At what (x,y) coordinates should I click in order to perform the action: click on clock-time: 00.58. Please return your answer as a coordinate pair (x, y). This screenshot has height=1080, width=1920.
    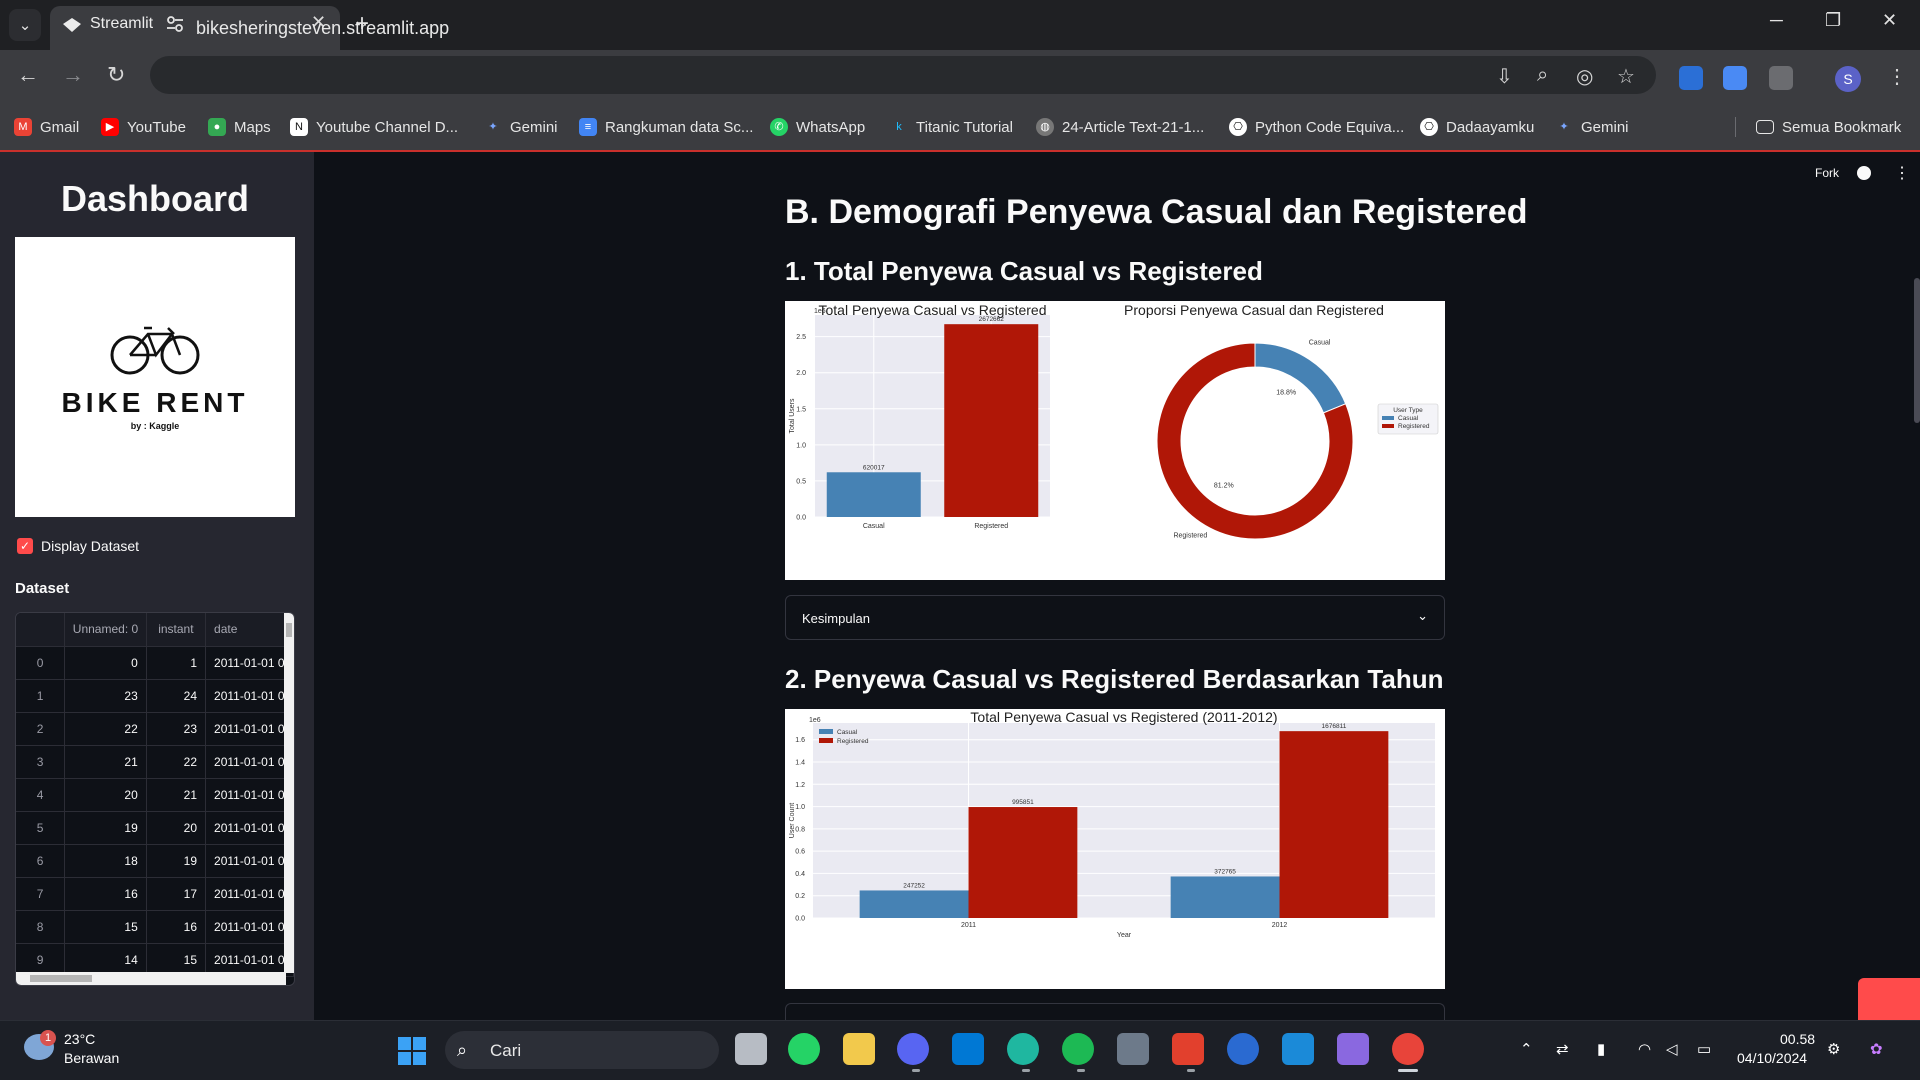
    Looking at the image, I should click on (1797, 1039).